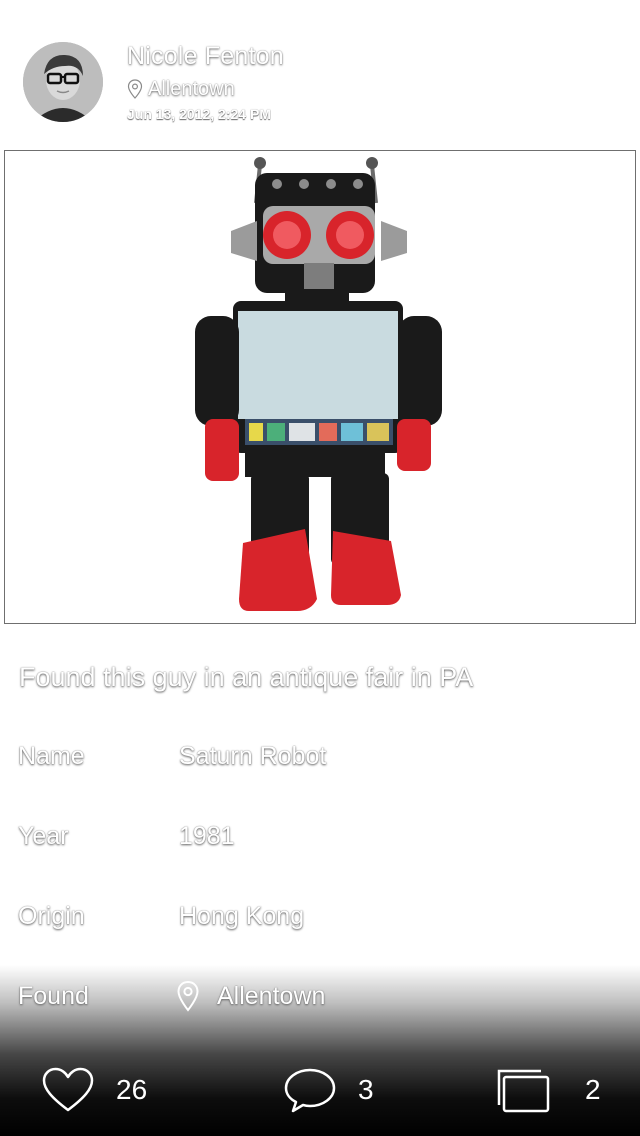  Describe the element at coordinates (191, 88) in the screenshot. I see `author-location-label: Allentown` at that location.